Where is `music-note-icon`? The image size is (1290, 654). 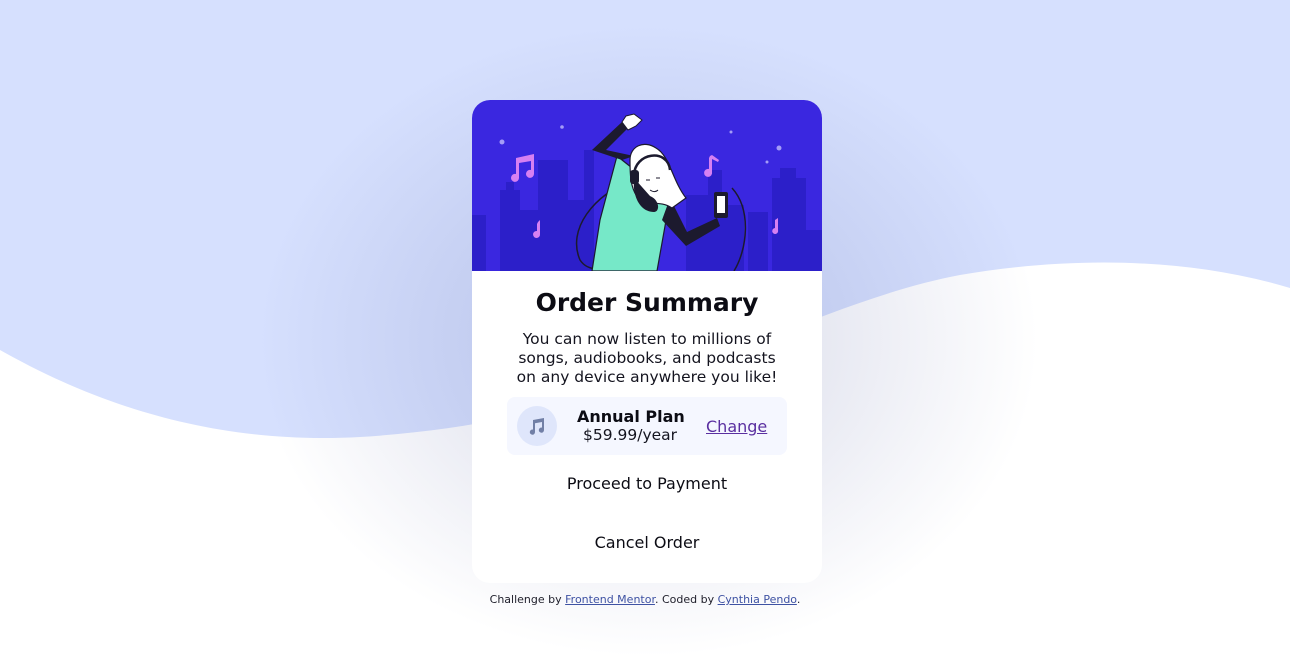
music-note-icon is located at coordinates (537, 426).